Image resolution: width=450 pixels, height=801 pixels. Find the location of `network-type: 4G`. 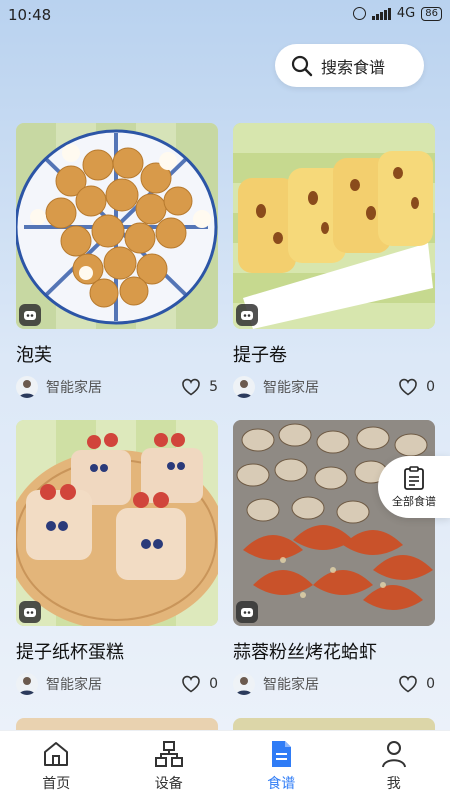

network-type: 4G is located at coordinates (406, 13).